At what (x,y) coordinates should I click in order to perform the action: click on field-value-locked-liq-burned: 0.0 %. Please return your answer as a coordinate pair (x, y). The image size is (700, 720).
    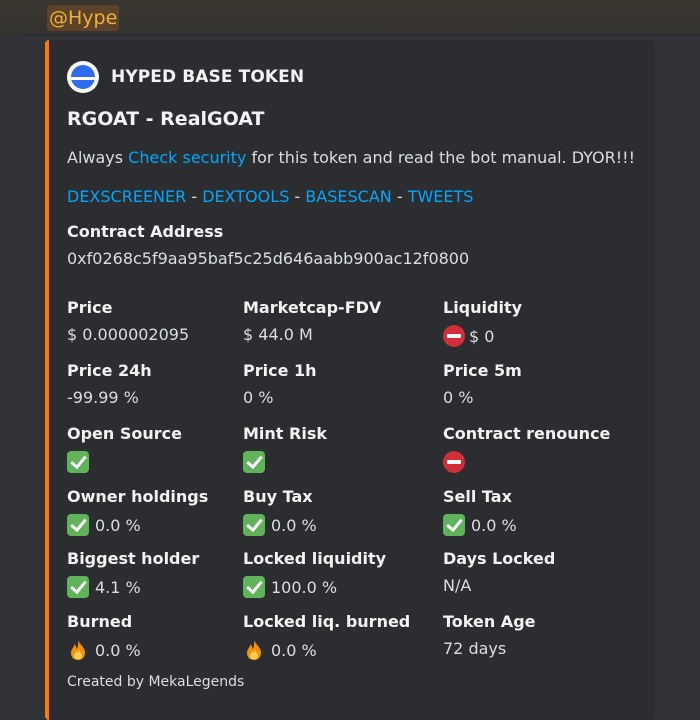
    Looking at the image, I should click on (280, 650).